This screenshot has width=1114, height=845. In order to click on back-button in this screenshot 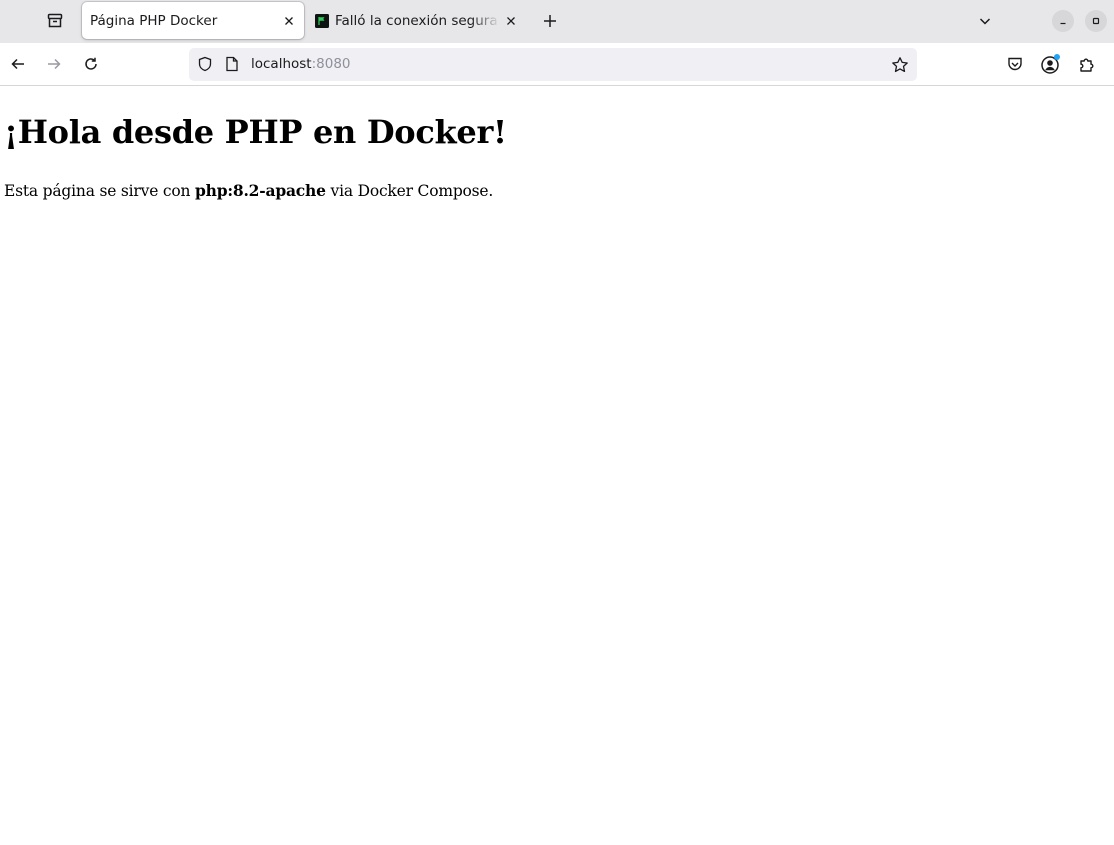, I will do `click(18, 64)`.